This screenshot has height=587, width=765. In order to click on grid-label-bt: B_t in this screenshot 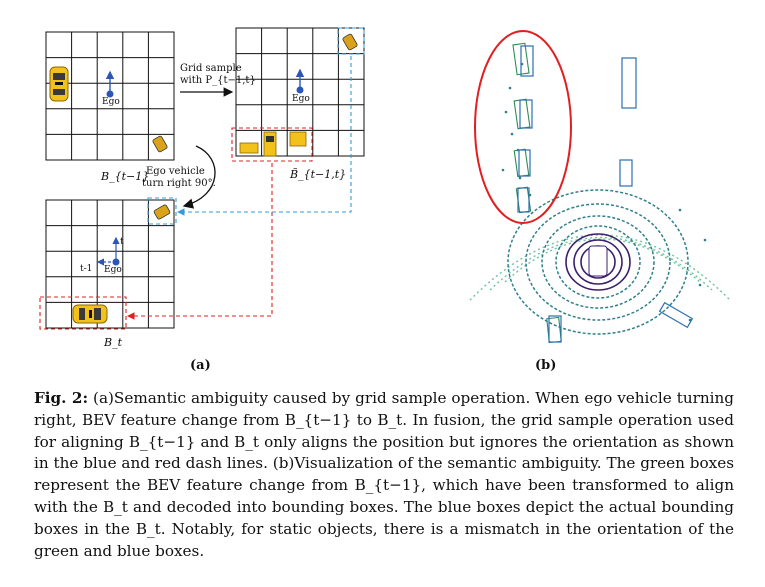, I will do `click(113, 342)`.